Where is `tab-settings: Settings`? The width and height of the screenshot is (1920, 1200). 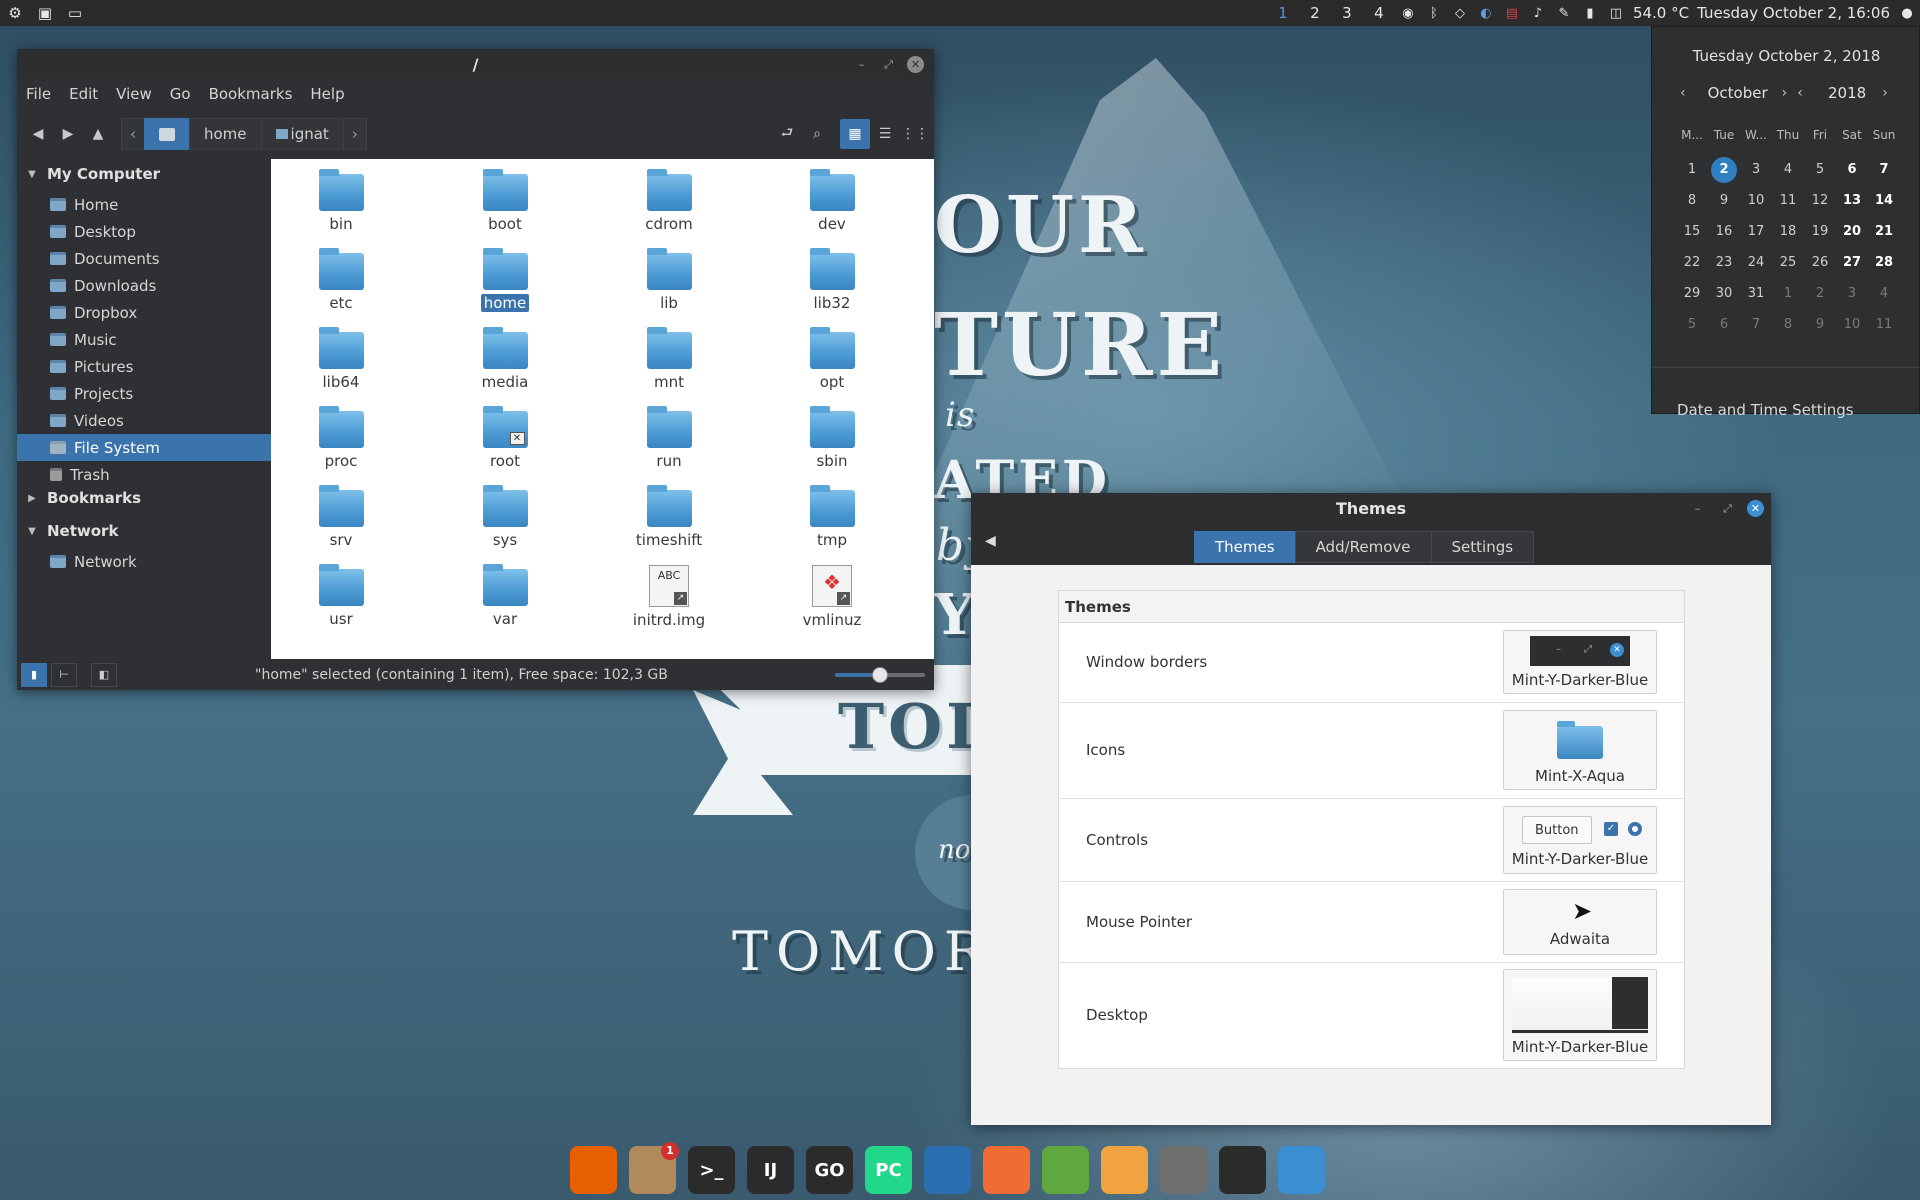
tab-settings: Settings is located at coordinates (1482, 547).